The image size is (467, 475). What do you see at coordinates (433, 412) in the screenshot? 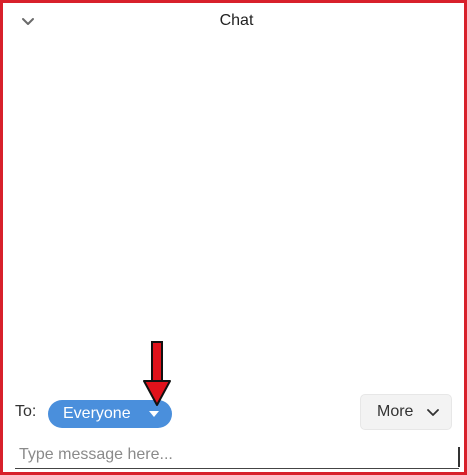
I see `chevron-down-icon` at bounding box center [433, 412].